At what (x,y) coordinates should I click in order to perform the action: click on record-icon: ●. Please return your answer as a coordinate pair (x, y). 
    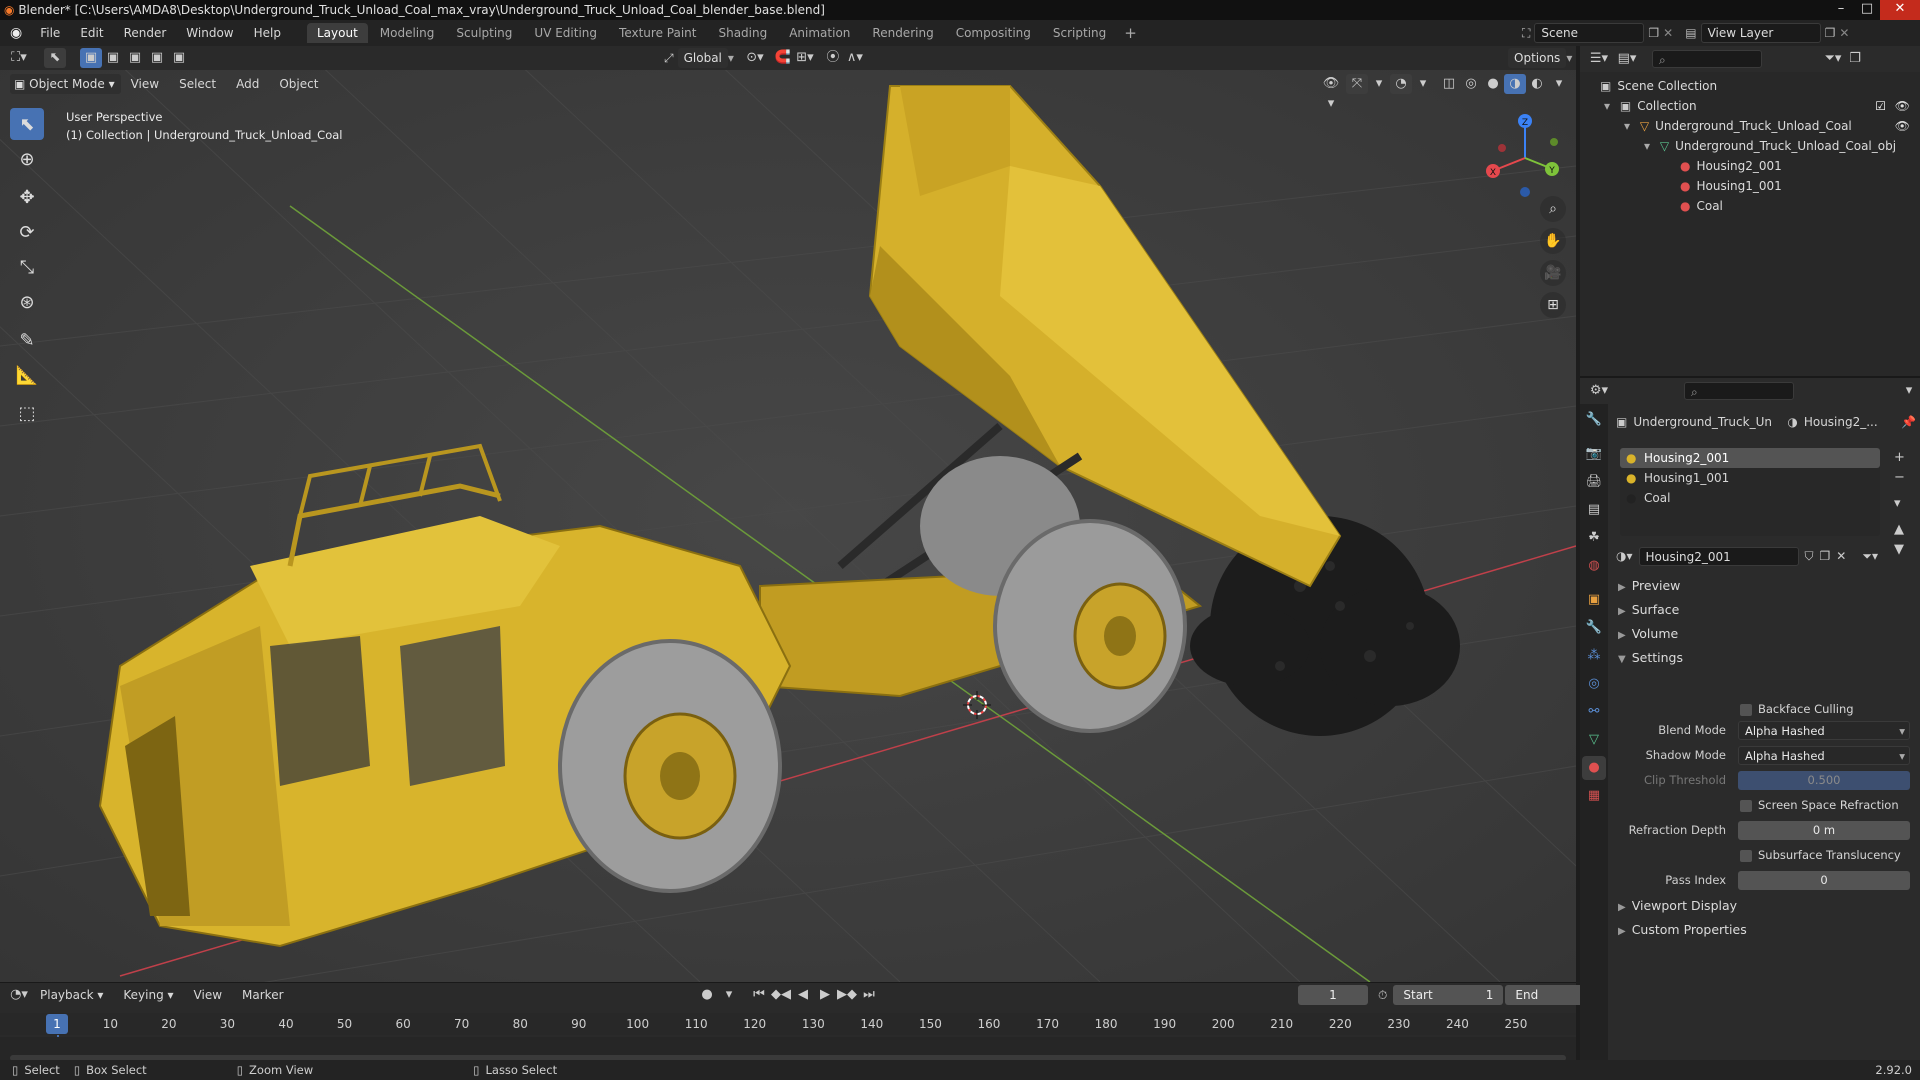
    Looking at the image, I should click on (707, 995).